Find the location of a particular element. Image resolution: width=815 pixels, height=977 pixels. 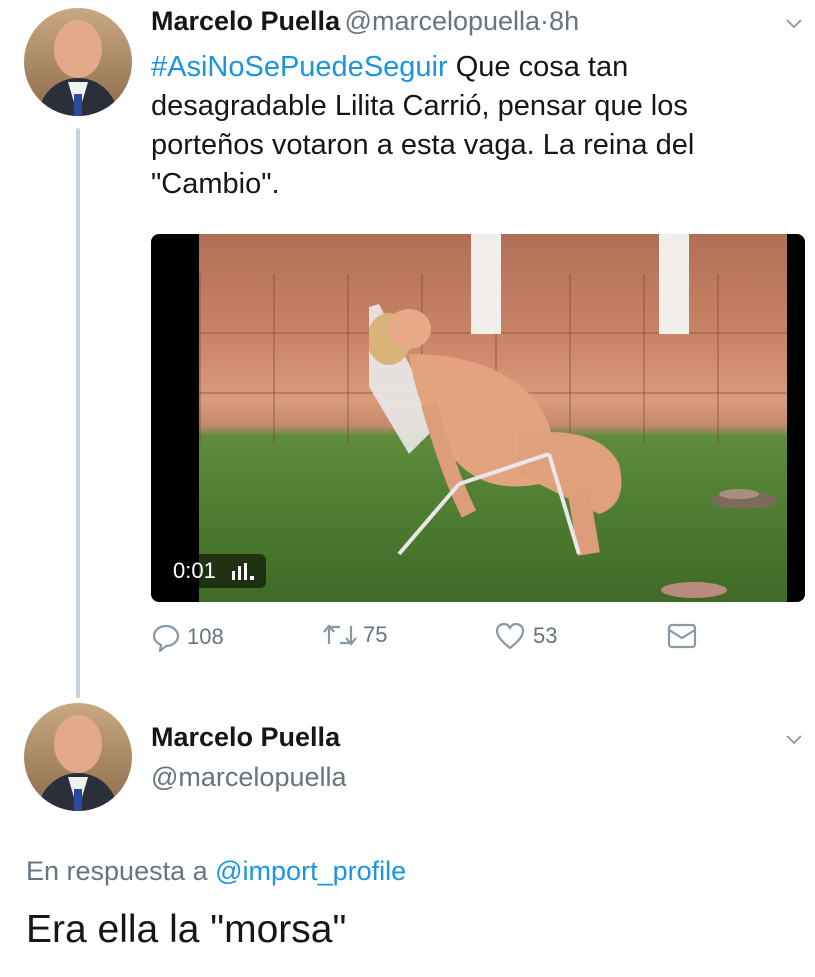

dm-action is located at coordinates (682, 636).